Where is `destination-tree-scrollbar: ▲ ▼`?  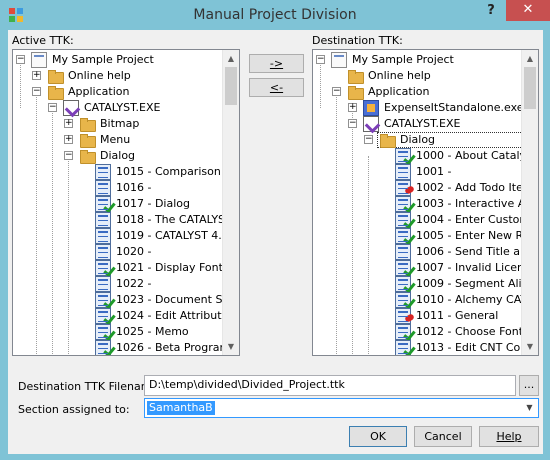
destination-tree-scrollbar: ▲ ▼ is located at coordinates (529, 202).